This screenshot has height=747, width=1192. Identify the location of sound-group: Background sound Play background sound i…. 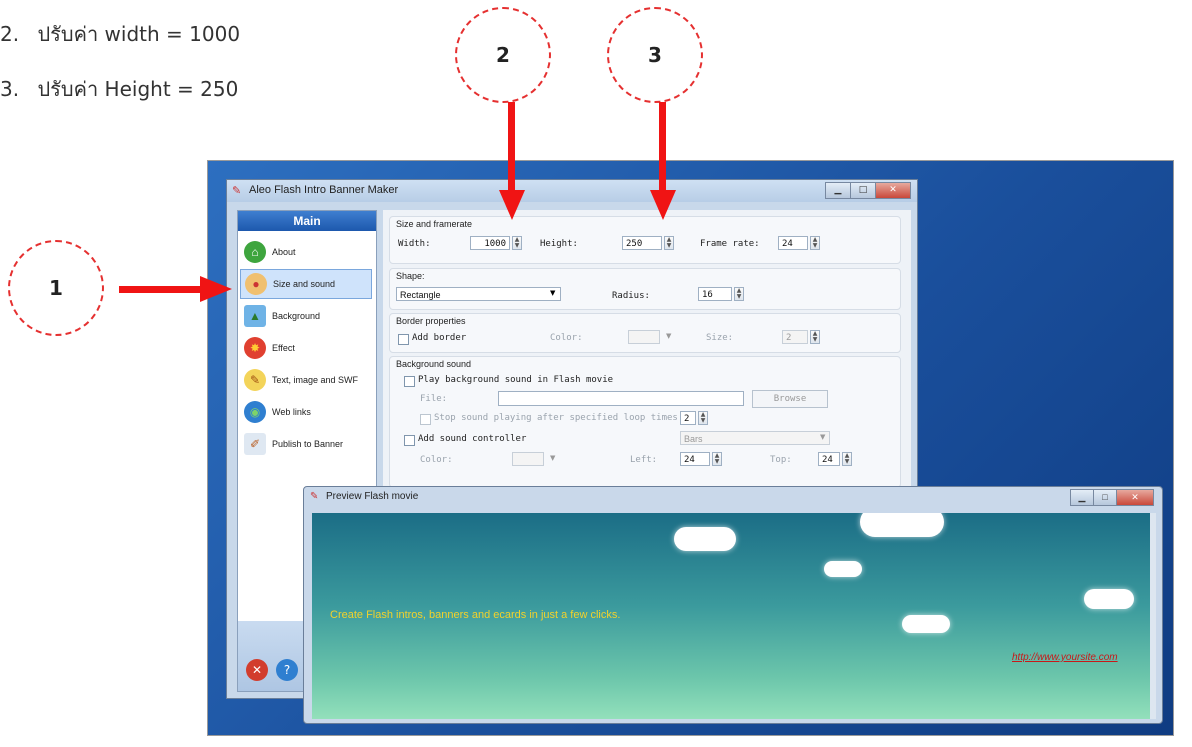
(645, 422).